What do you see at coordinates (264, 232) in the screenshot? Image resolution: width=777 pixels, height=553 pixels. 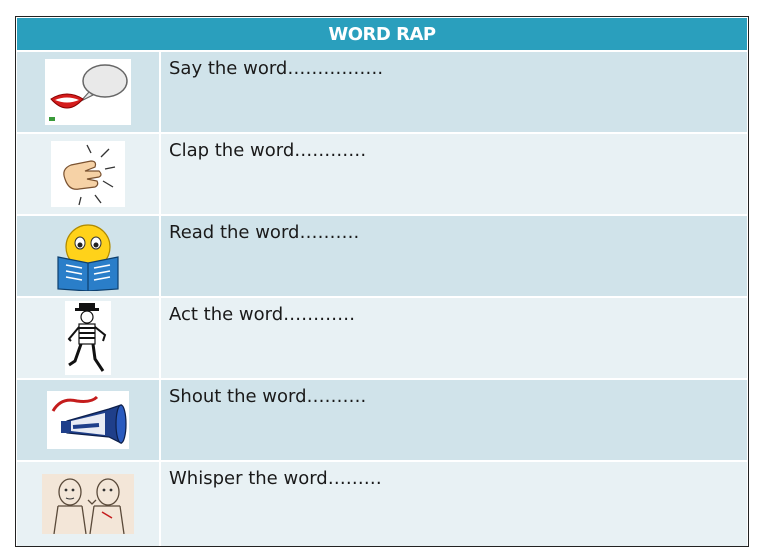 I see `row-text: Read the word……….` at bounding box center [264, 232].